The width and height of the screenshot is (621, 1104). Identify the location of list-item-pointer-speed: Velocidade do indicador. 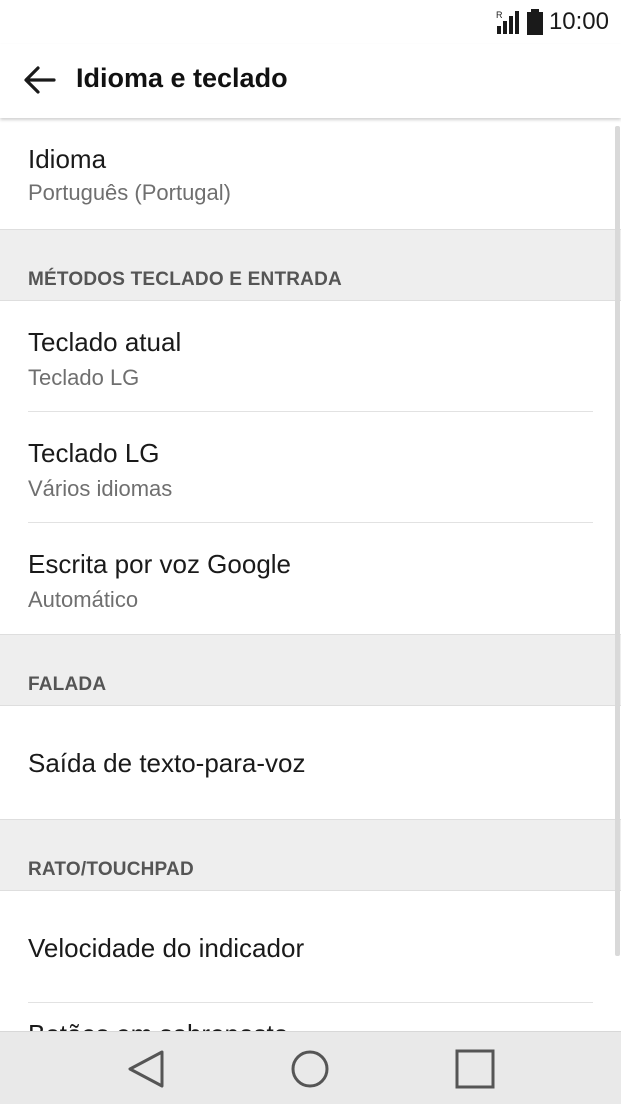
(310, 947).